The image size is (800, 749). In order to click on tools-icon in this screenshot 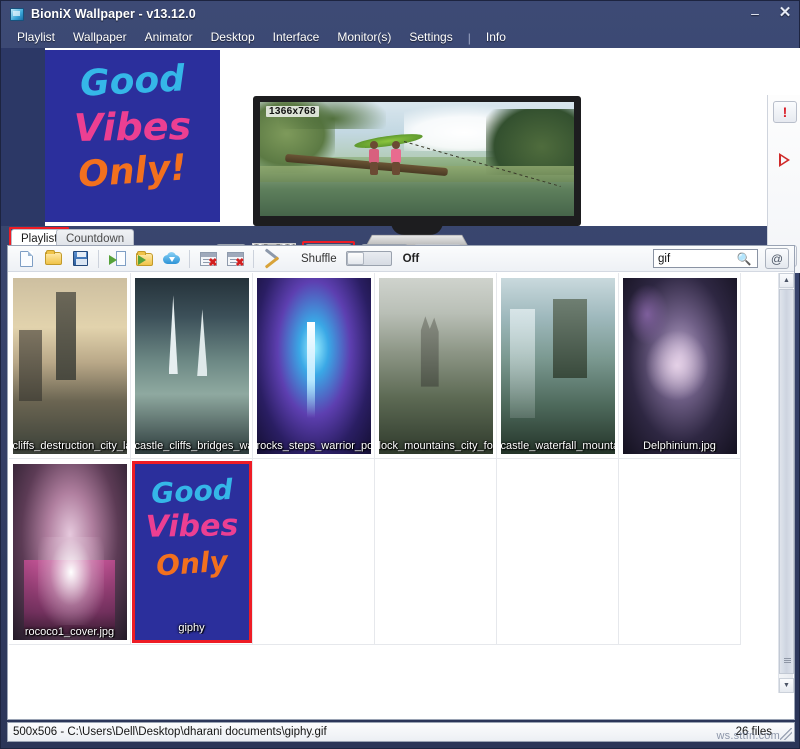, I will do `click(272, 258)`.